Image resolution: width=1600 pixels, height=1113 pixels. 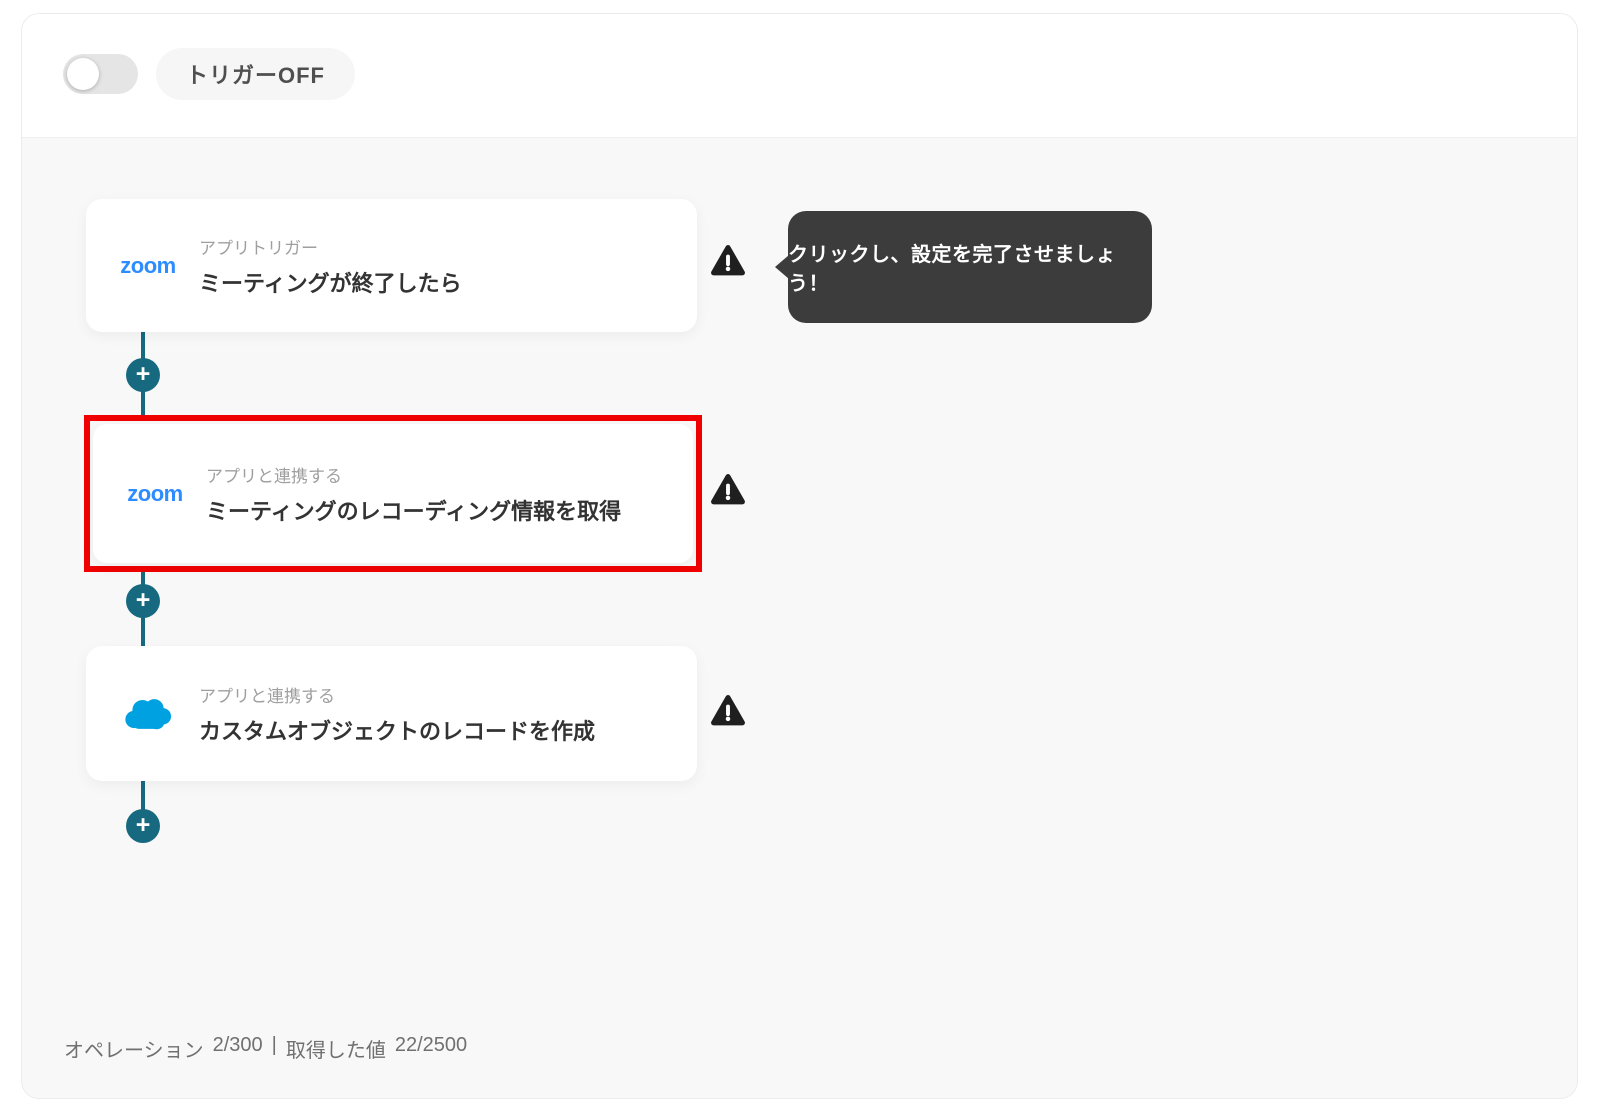 I want to click on usage-status-bar: オペレーション 2/300 | 取得した値 22/2500, so click(x=265, y=1048).